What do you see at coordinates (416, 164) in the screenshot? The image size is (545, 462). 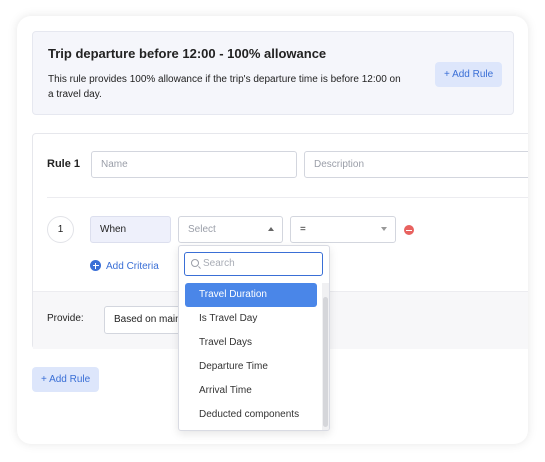 I see `rule-description-input: Description` at bounding box center [416, 164].